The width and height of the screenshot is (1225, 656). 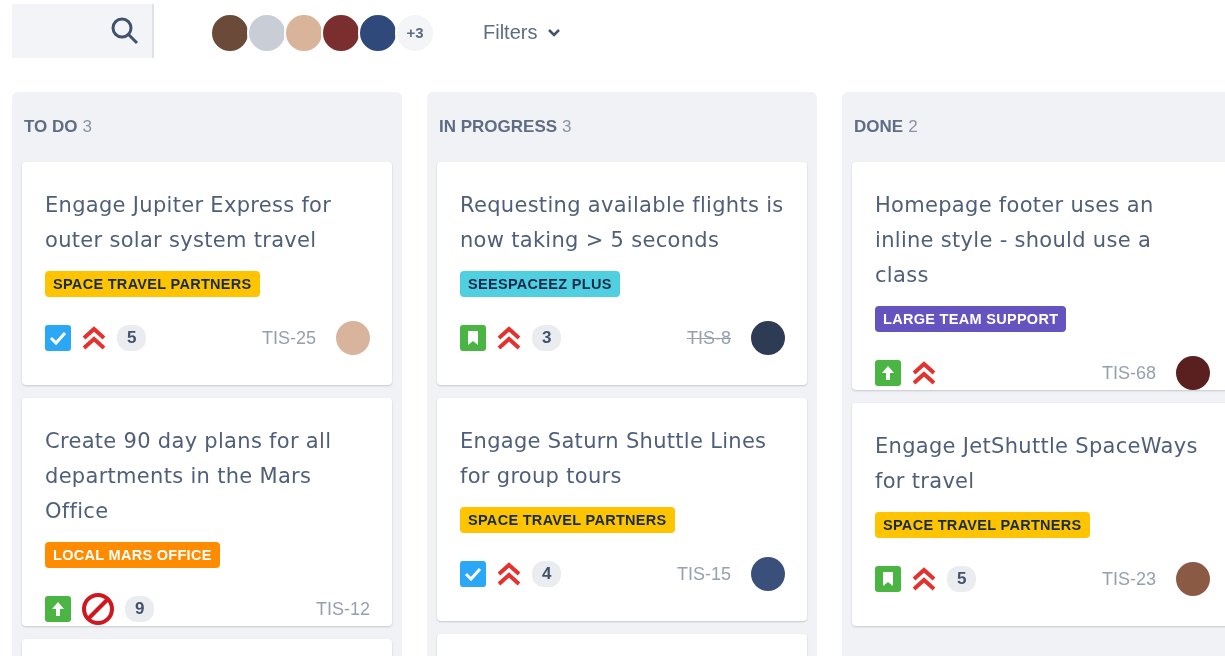 I want to click on issue-card: Requesting available flights is now taking > 5 seconds SEESPACEEZ PLUS 3 TIS-8, so click(x=622, y=273).